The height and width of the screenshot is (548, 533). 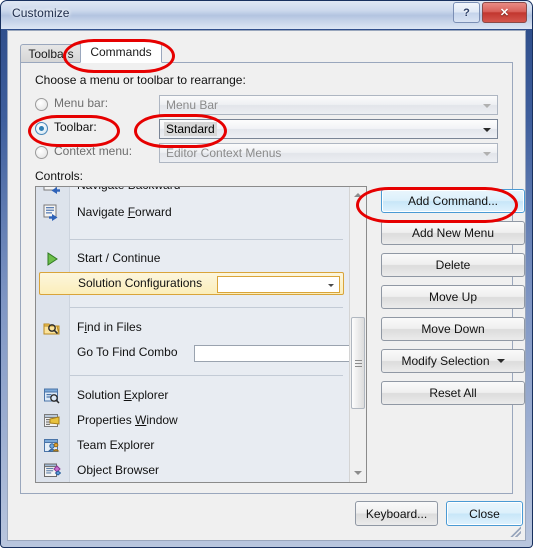 I want to click on list-item: Solution Explorer, so click(x=192, y=396).